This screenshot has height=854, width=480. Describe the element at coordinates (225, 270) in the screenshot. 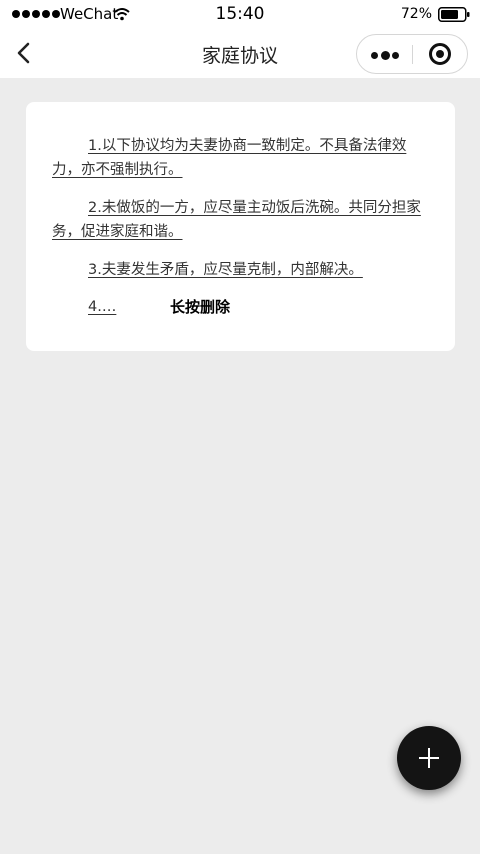

I see `agreement-item-text: 3.夫妻发生矛盾，应尽量克制，内部解决。` at that location.